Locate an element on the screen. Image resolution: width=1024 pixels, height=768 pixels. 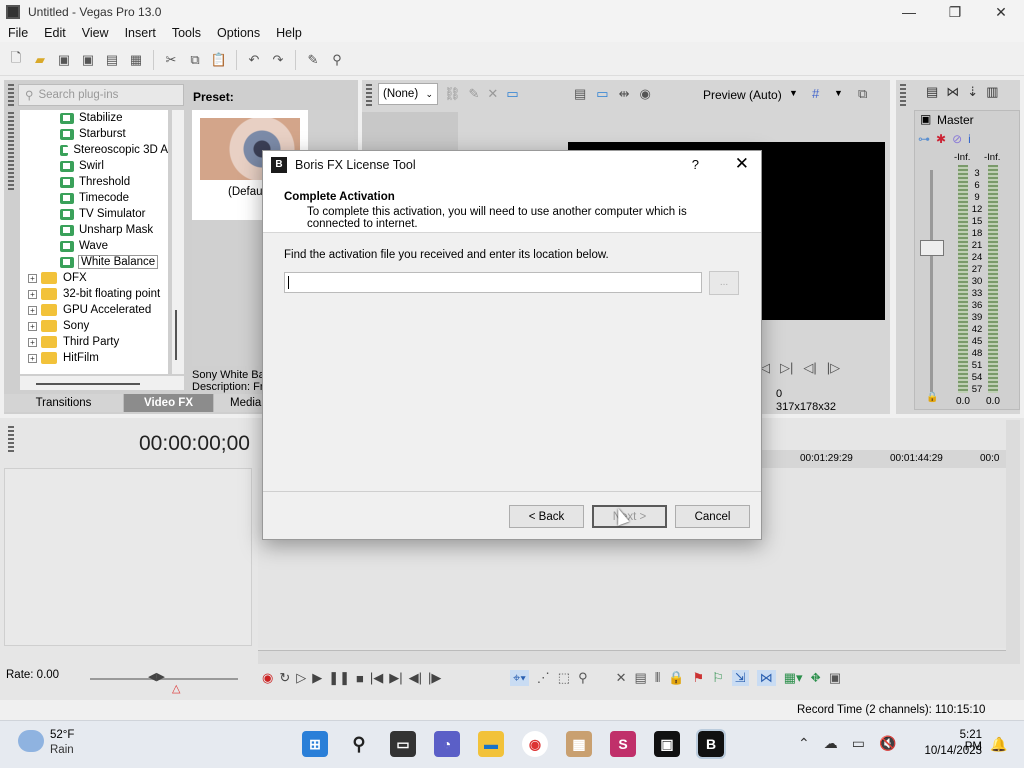
tree-item-timecode: Timecode is located at coordinates (94, 198).